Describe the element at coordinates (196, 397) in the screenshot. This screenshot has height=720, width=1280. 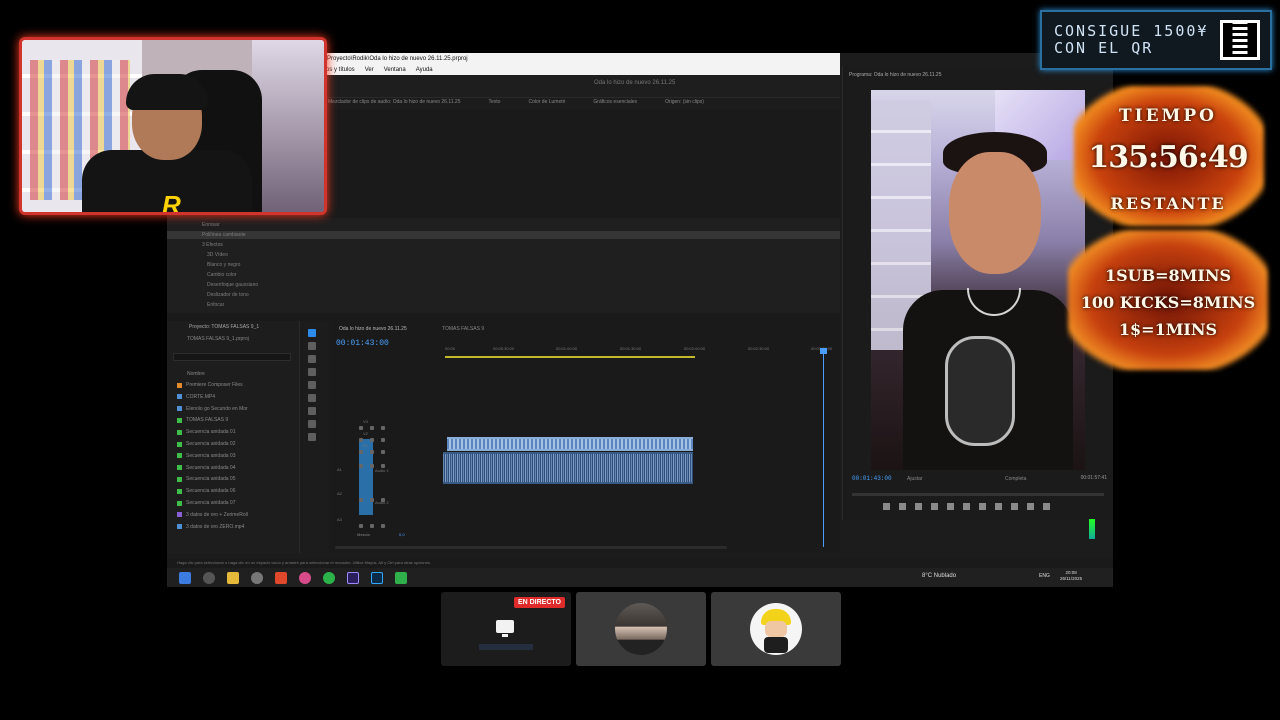
I see `project-item: CORTE.MP4` at that location.